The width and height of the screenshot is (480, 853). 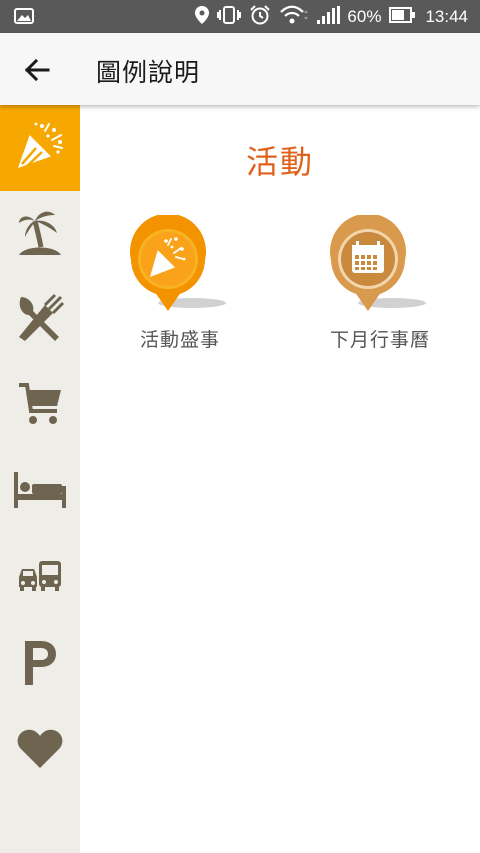 I want to click on sidebar-item-lodging, so click(x=40, y=492).